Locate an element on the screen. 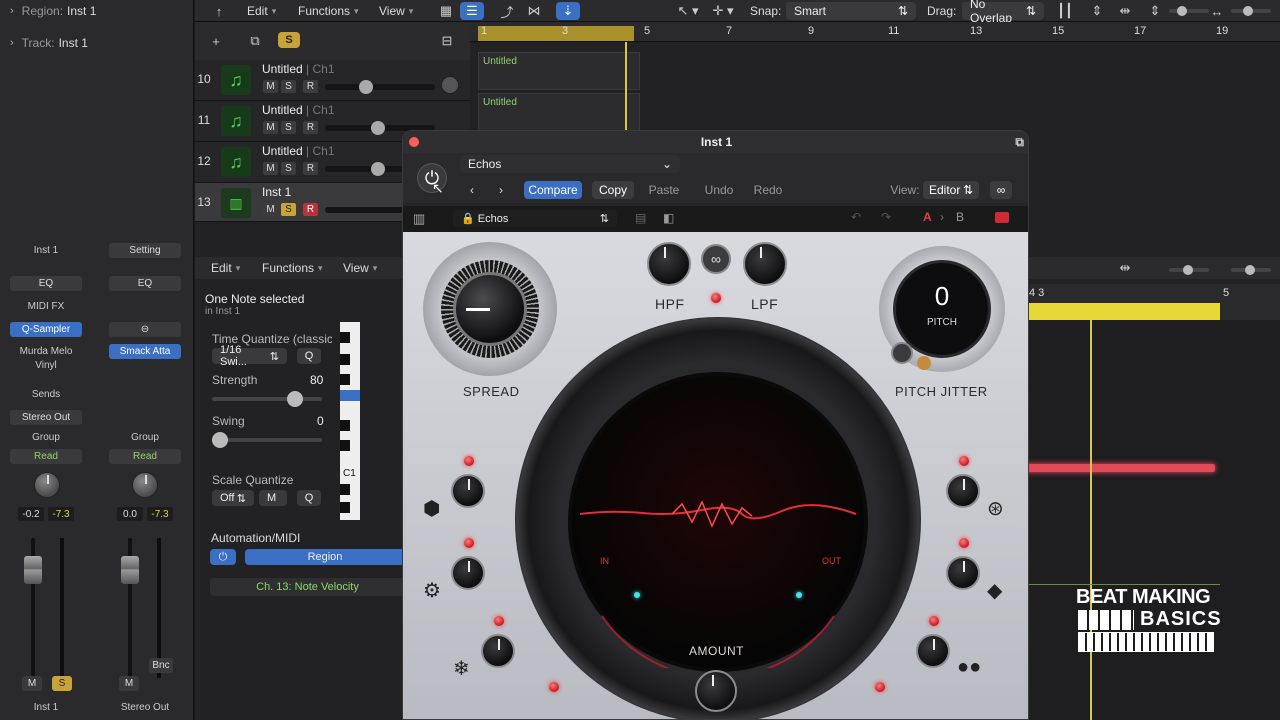 This screenshot has height=720, width=1280. link-icon: ⊖ is located at coordinates (145, 329).